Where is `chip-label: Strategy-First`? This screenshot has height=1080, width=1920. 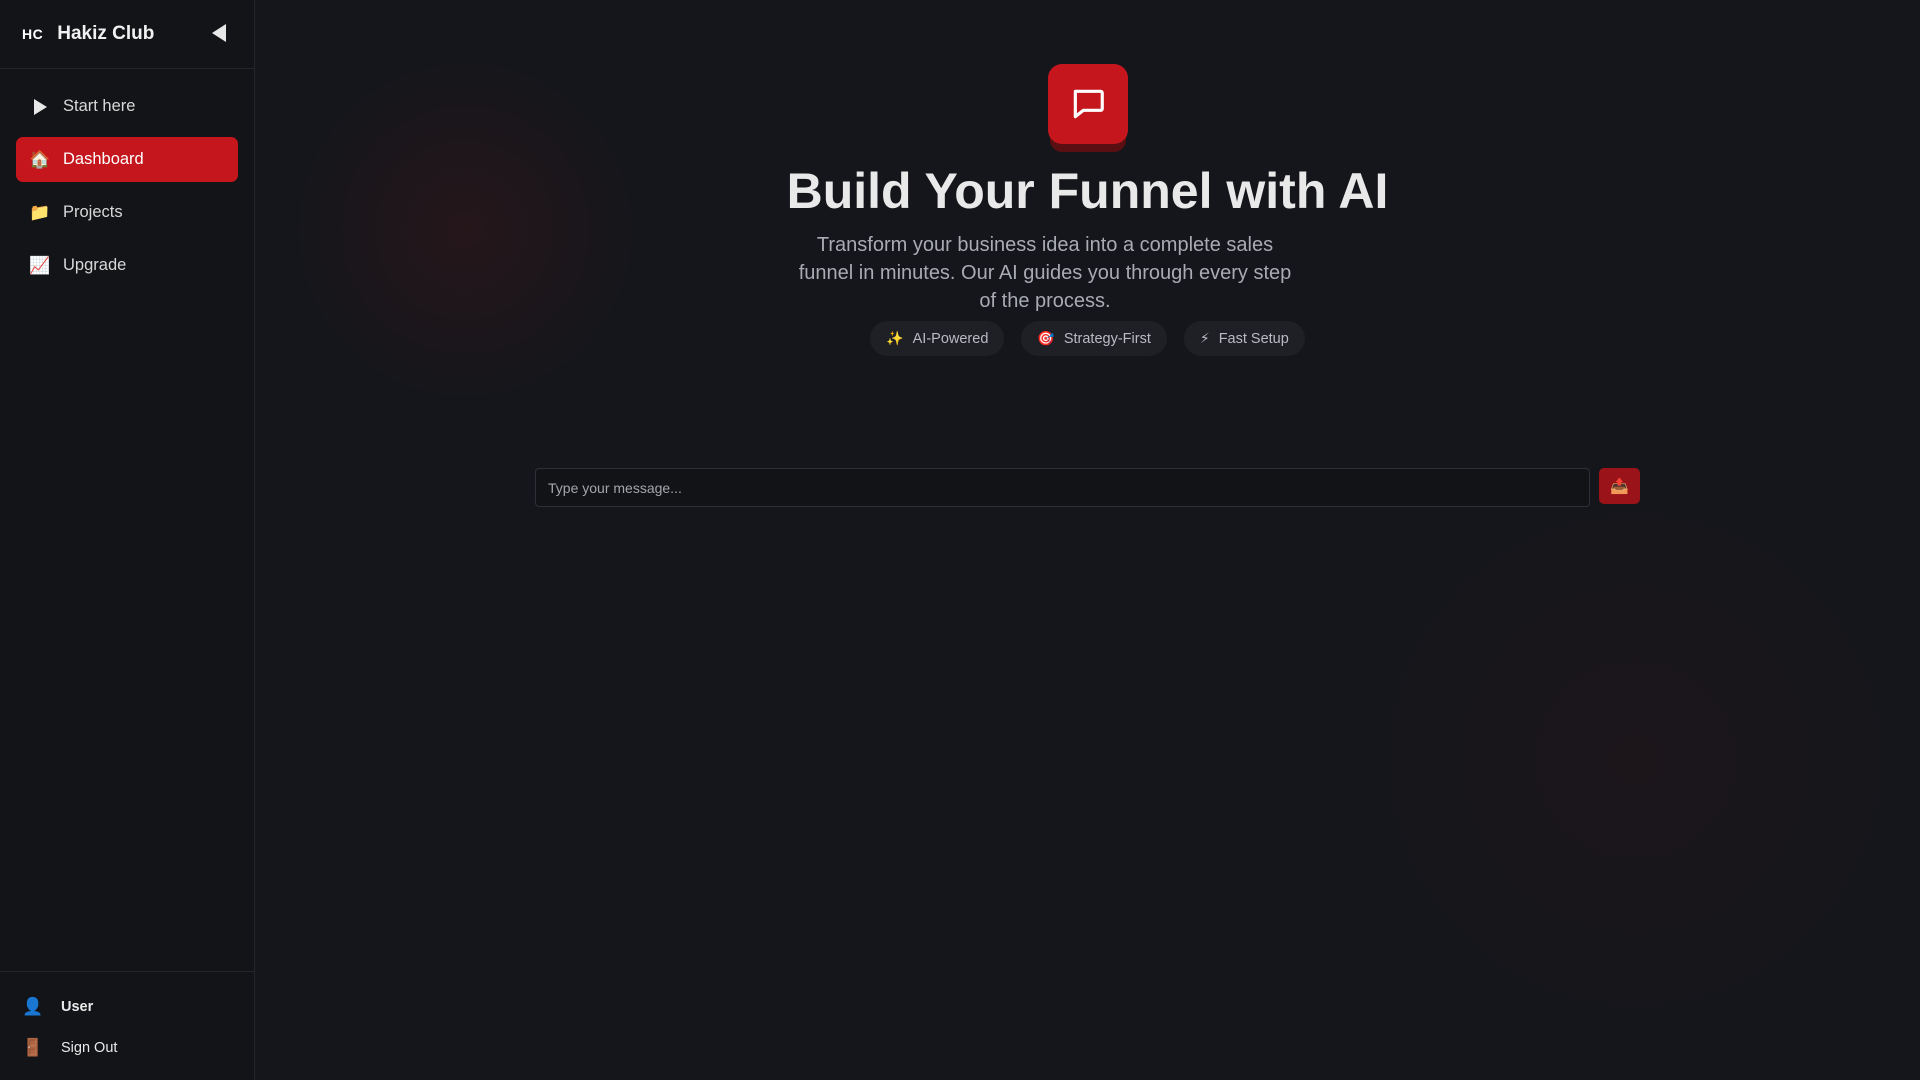
chip-label: Strategy-First is located at coordinates (1107, 338).